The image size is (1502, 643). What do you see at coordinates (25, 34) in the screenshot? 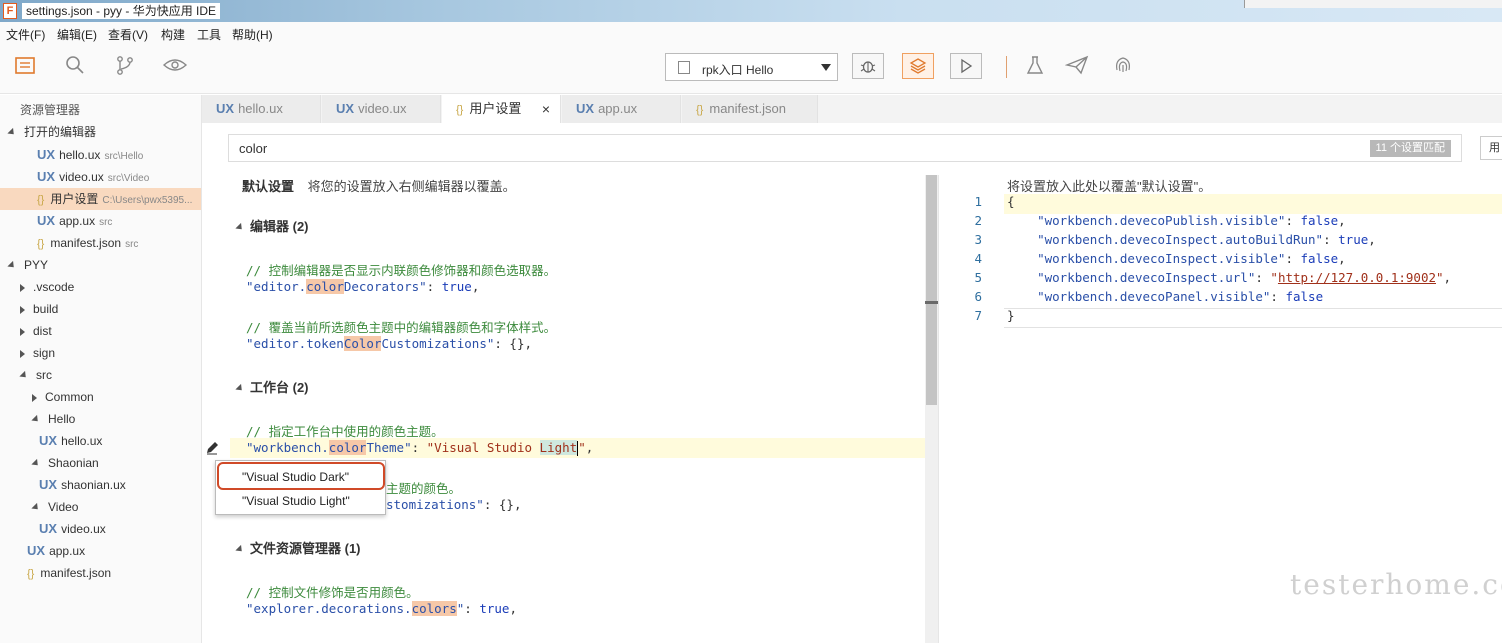
I see `menu-file: 文件(F)` at bounding box center [25, 34].